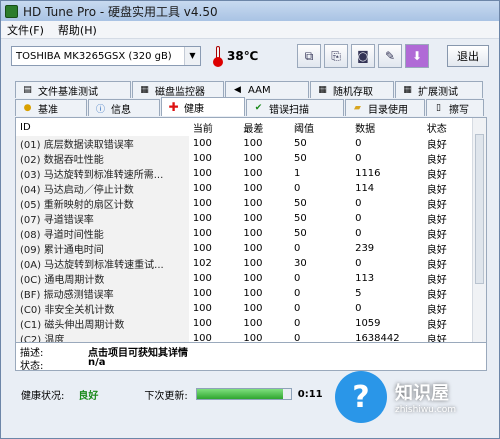 This screenshot has height=439, width=500. I want to click on download-icon: ⬇, so click(417, 56).